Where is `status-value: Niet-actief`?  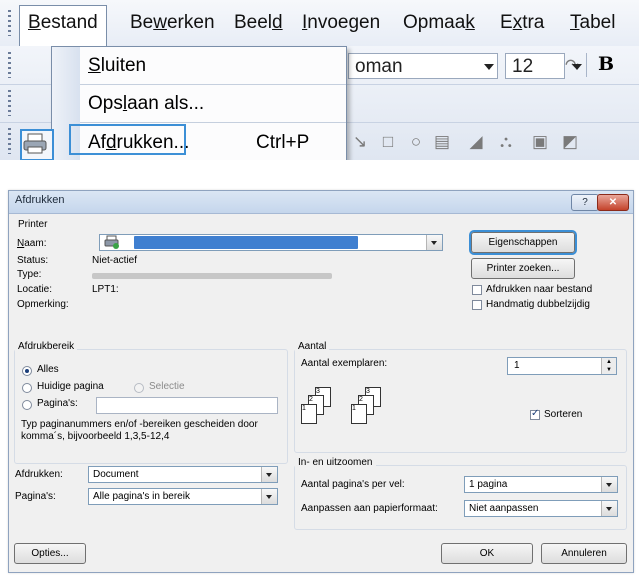 status-value: Niet-actief is located at coordinates (115, 260).